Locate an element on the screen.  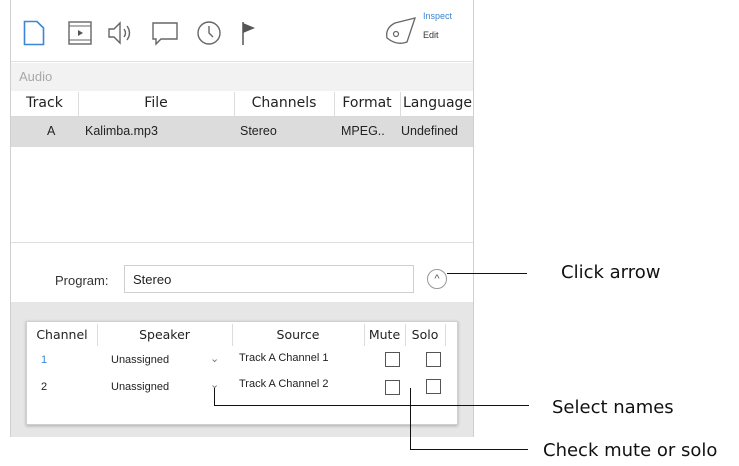
chevron-down-icon: ⌄ is located at coordinates (214, 358).